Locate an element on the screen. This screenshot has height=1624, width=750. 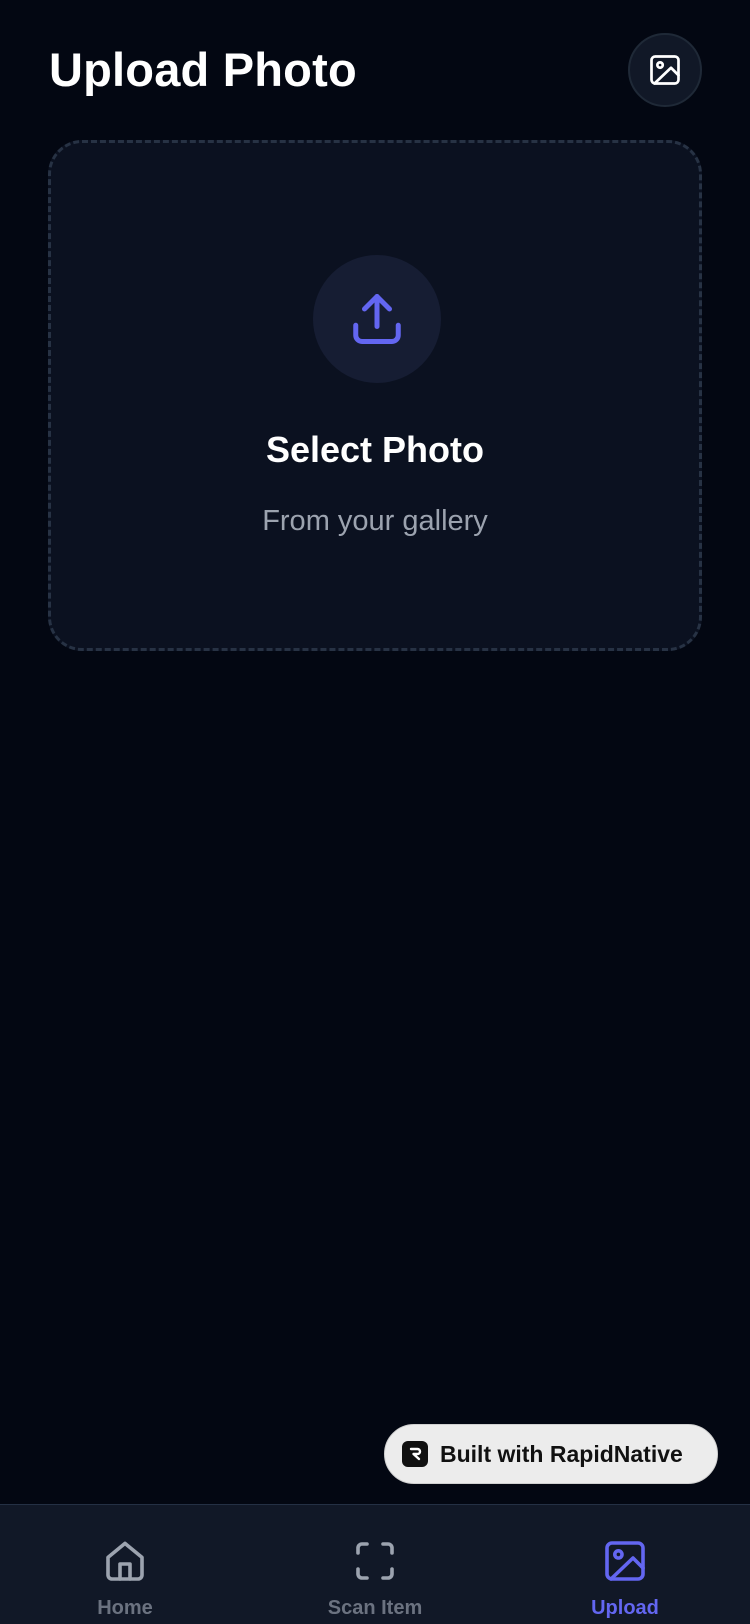
bottom-tab-bar: Home Scan Item Upload is located at coordinates (375, 1564).